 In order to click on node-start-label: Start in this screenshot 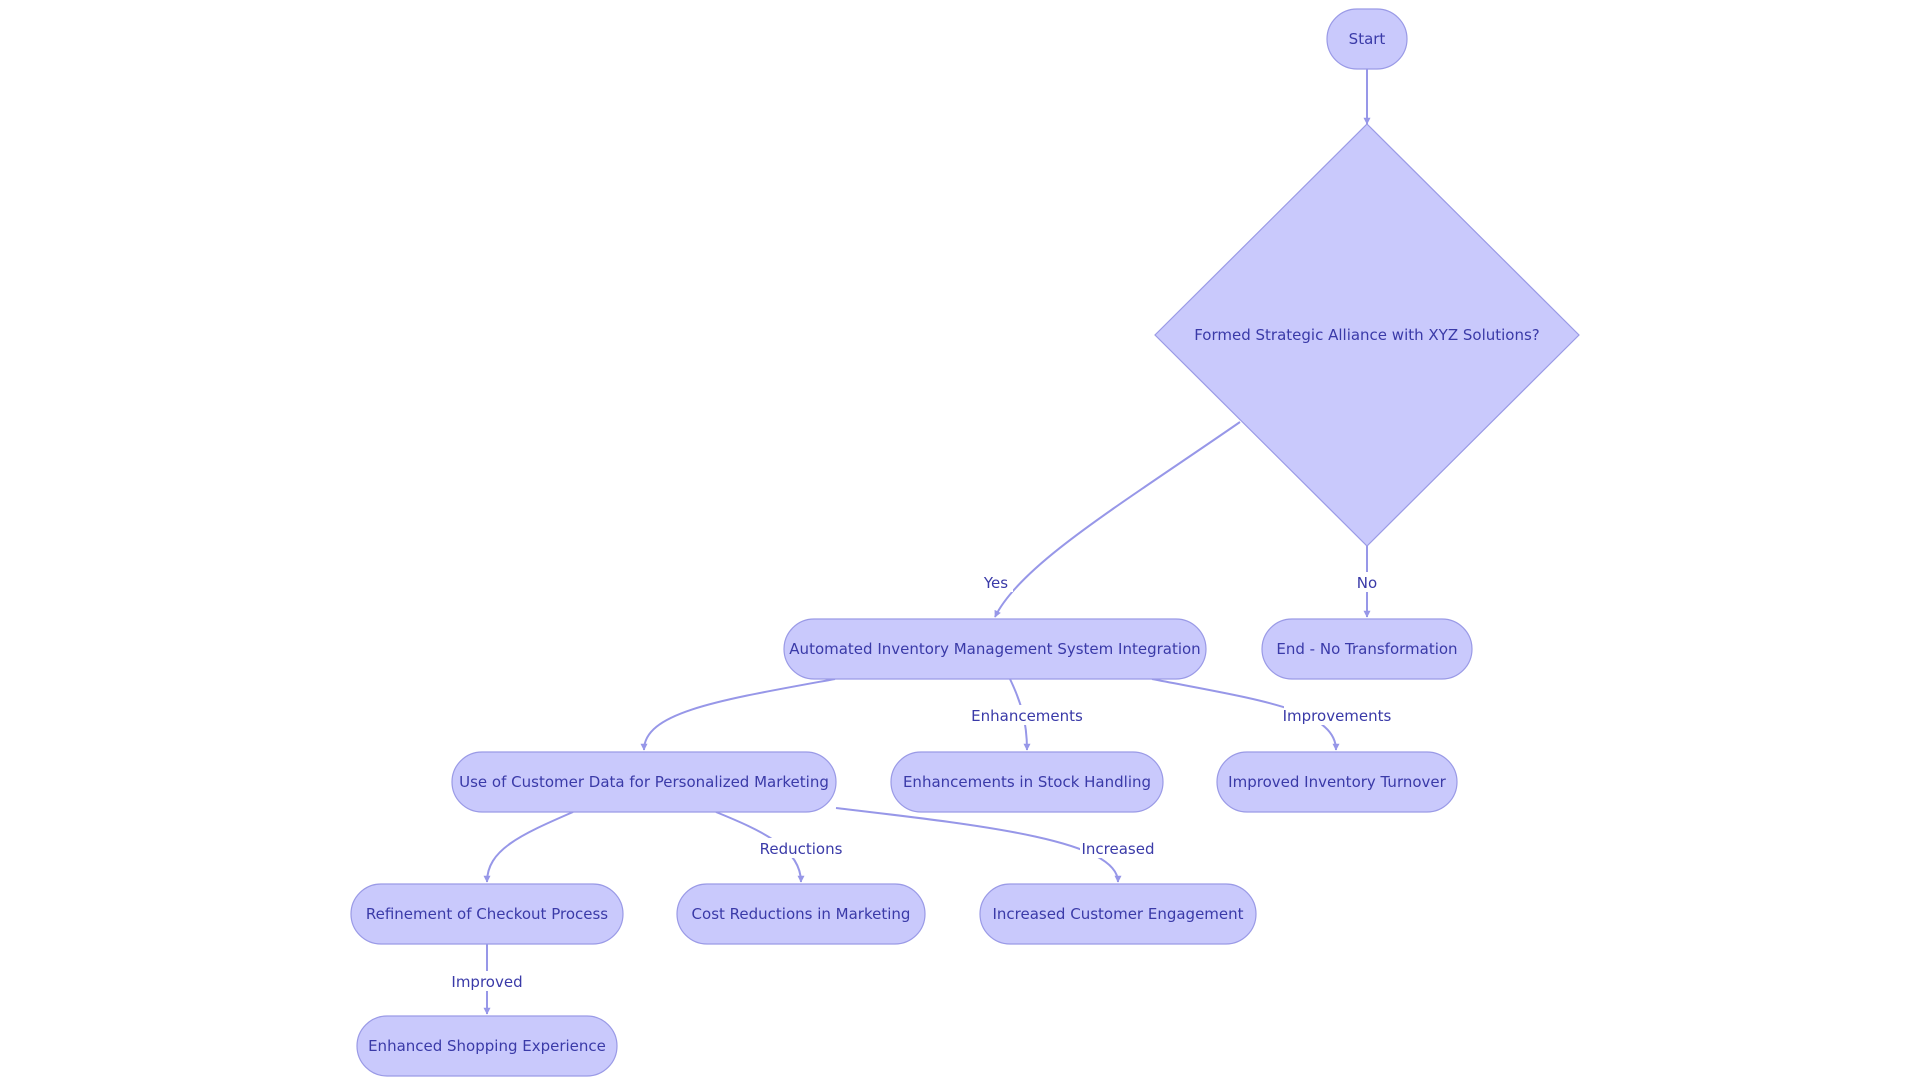, I will do `click(1367, 39)`.